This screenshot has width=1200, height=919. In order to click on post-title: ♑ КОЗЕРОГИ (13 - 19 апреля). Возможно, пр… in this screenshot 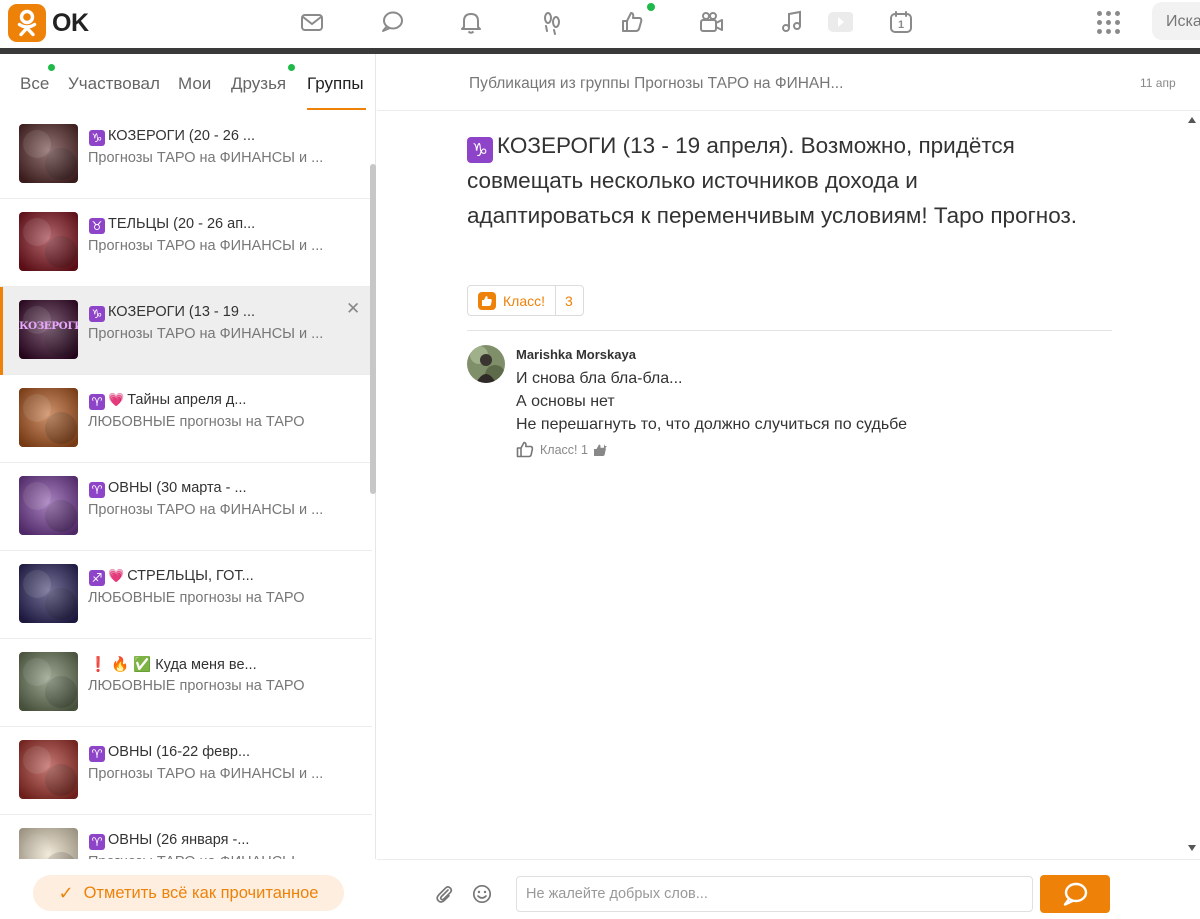, I will do `click(777, 180)`.